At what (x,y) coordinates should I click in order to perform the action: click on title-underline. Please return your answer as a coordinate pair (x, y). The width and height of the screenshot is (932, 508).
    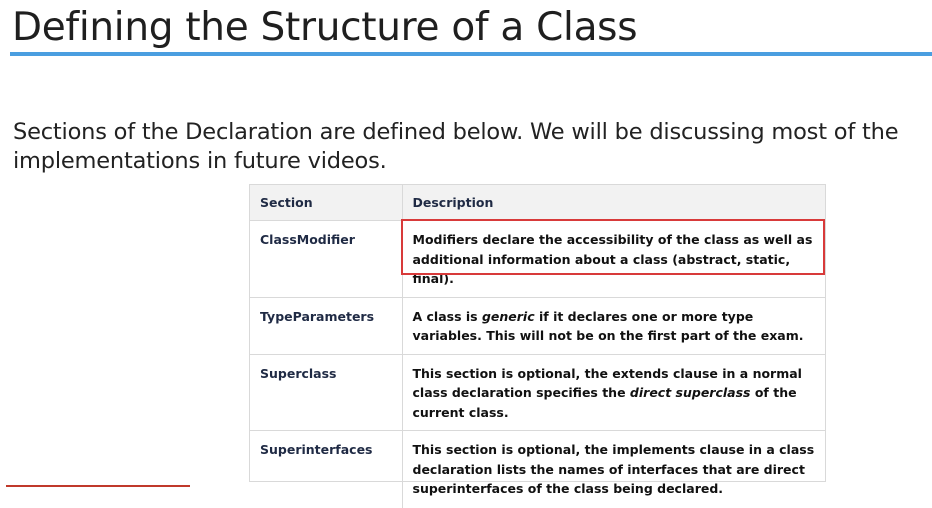
    Looking at the image, I should click on (471, 54).